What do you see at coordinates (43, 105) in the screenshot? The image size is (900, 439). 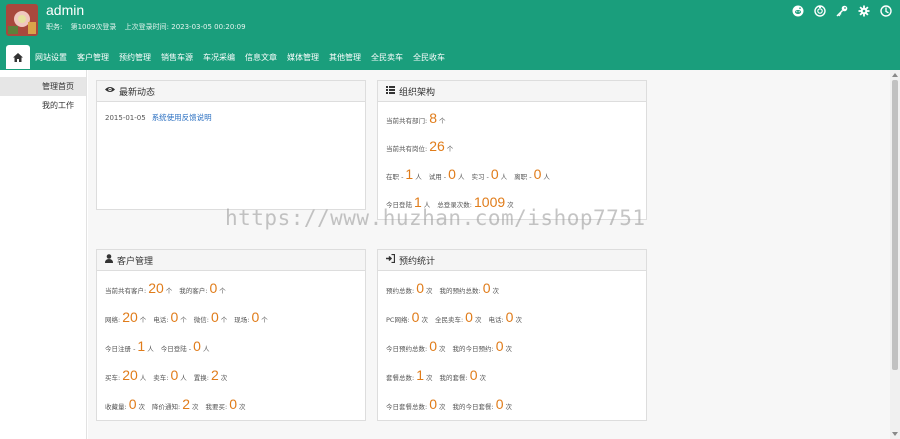 I see `sidebar-item-my-work: 我的工作` at bounding box center [43, 105].